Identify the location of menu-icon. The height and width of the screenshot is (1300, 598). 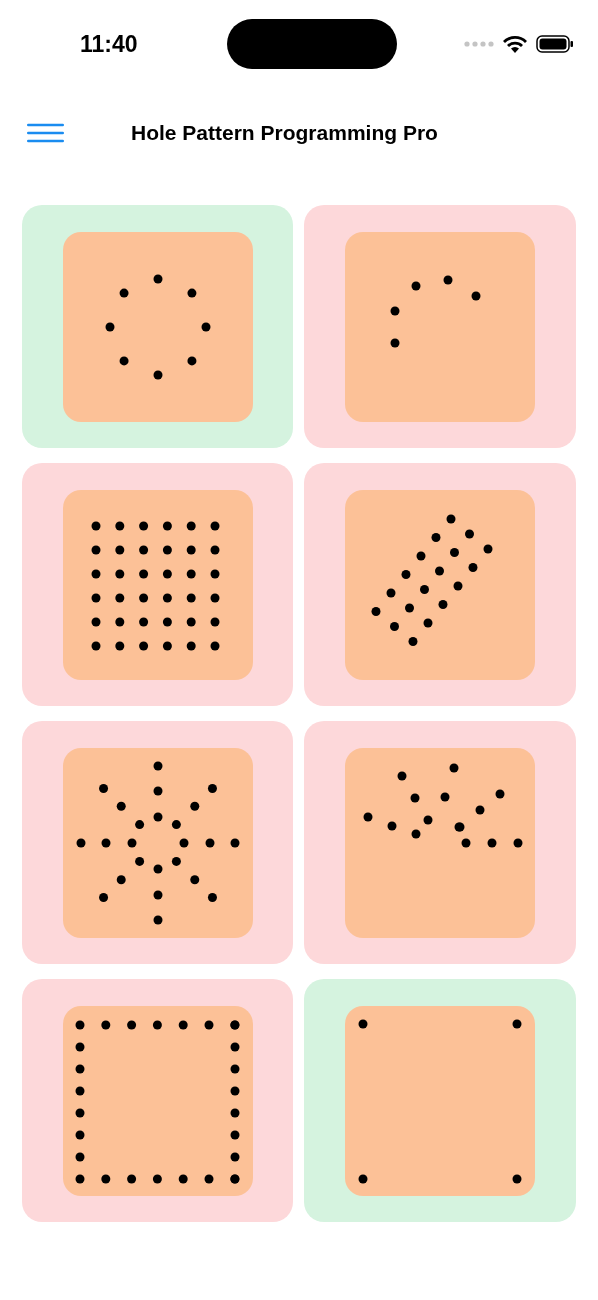
(45, 133).